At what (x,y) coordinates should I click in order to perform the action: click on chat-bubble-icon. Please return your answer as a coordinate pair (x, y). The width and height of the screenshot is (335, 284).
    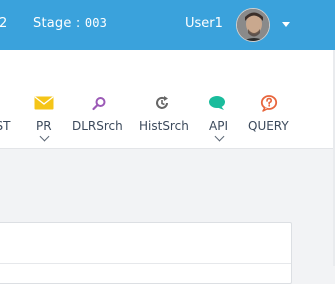
    Looking at the image, I should click on (217, 103).